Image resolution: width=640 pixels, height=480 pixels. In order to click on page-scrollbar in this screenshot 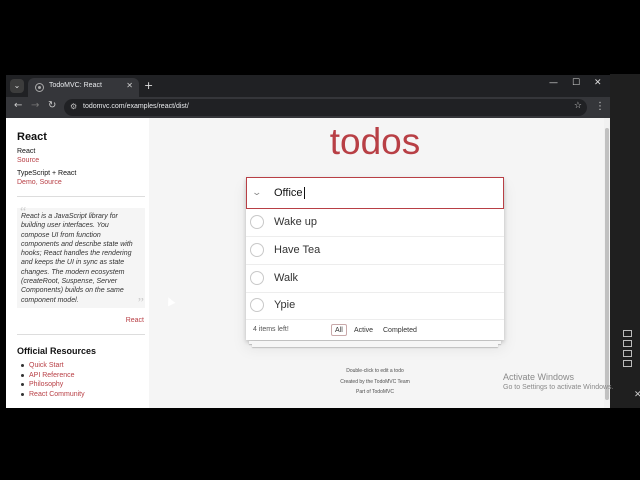, I will do `click(607, 263)`.